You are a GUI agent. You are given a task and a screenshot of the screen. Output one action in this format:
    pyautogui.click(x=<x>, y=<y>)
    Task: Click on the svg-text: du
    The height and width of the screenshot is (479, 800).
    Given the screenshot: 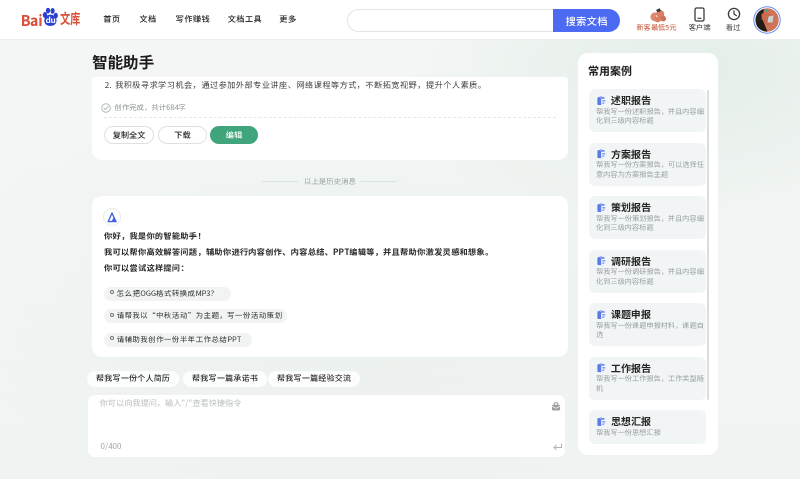 What is the action you would take?
    pyautogui.click(x=50, y=20)
    